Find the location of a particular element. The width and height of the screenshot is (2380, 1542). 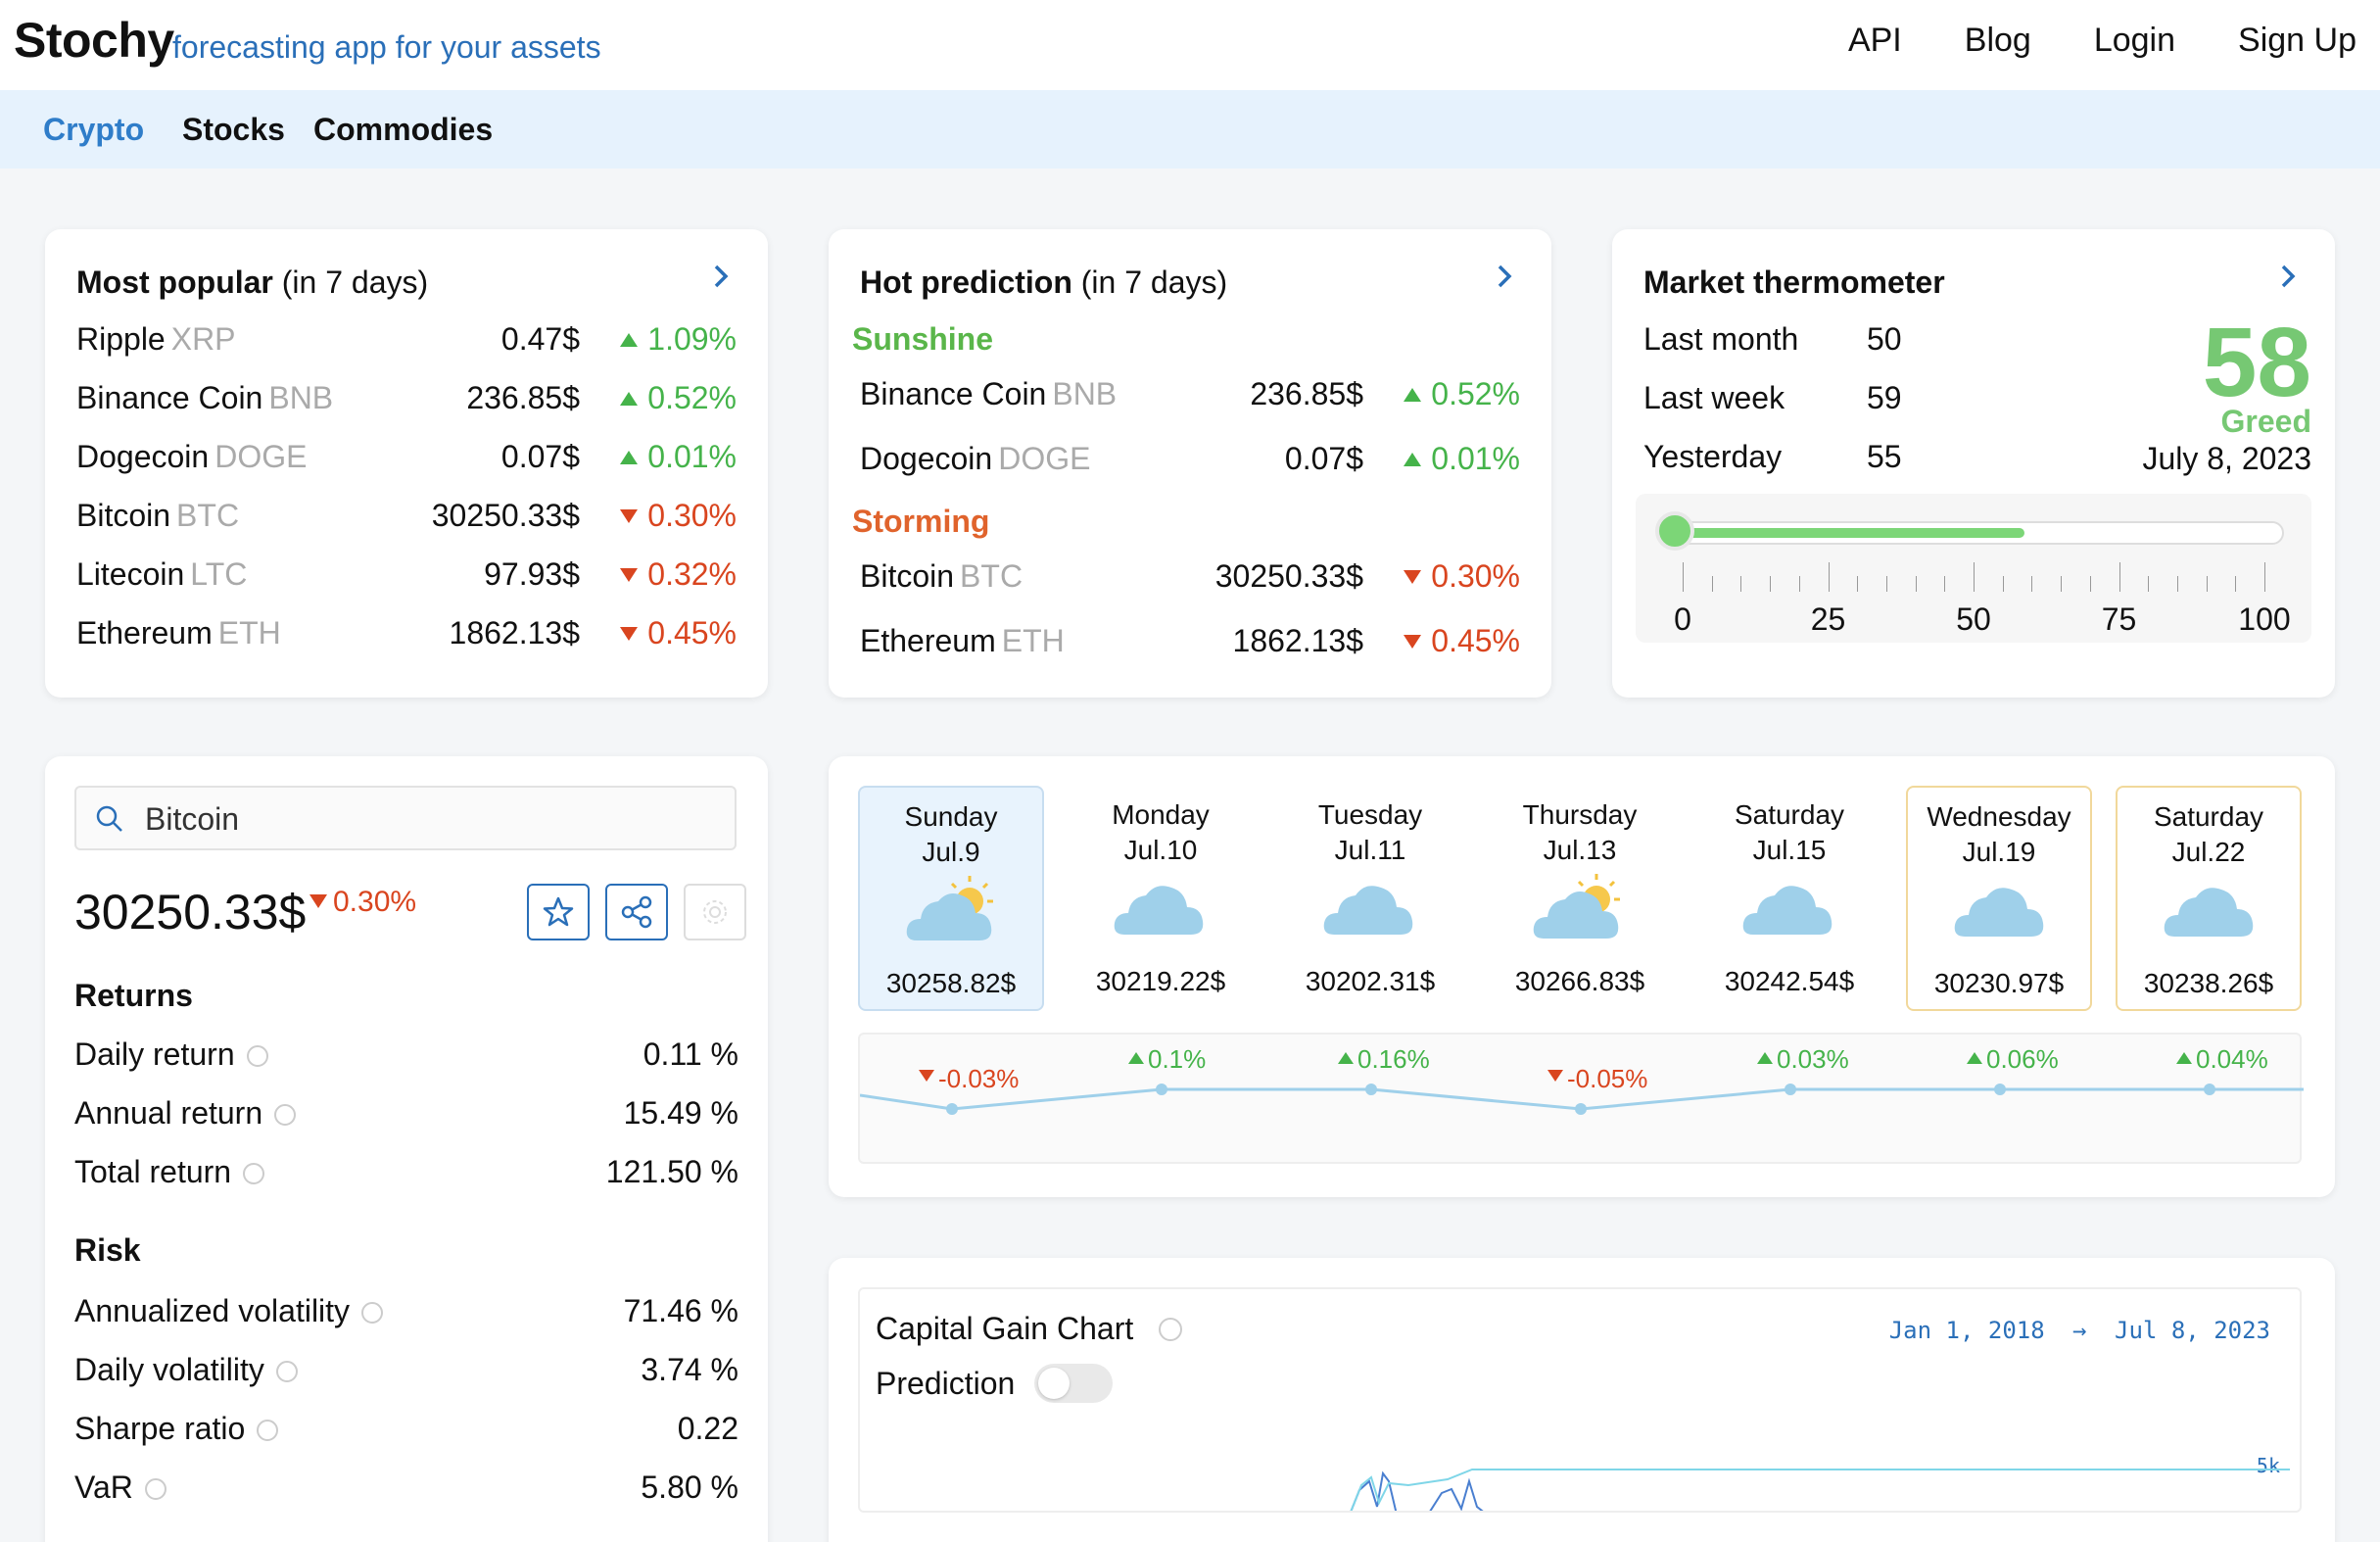

forecast-day: Sunday Jul.9 30258.82$ is located at coordinates (951, 898).